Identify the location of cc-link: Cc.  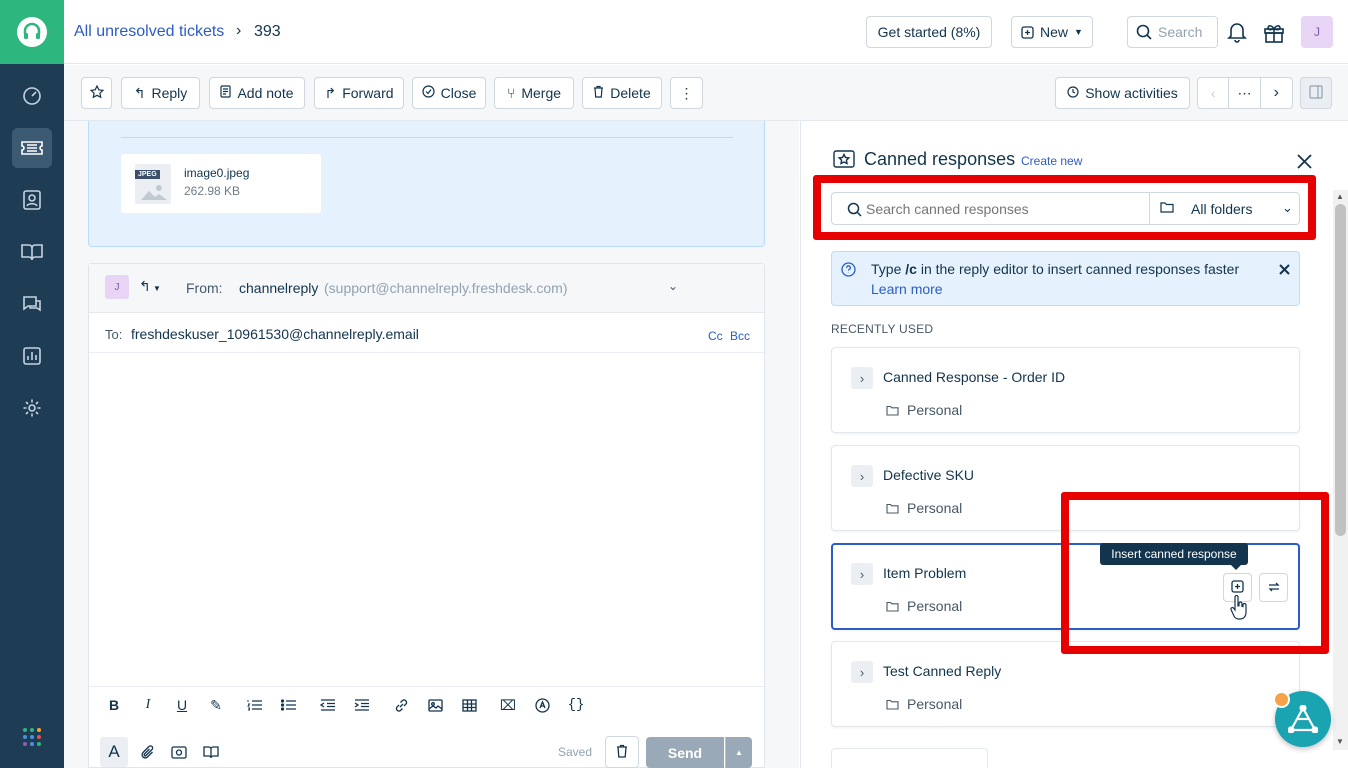
(715, 336).